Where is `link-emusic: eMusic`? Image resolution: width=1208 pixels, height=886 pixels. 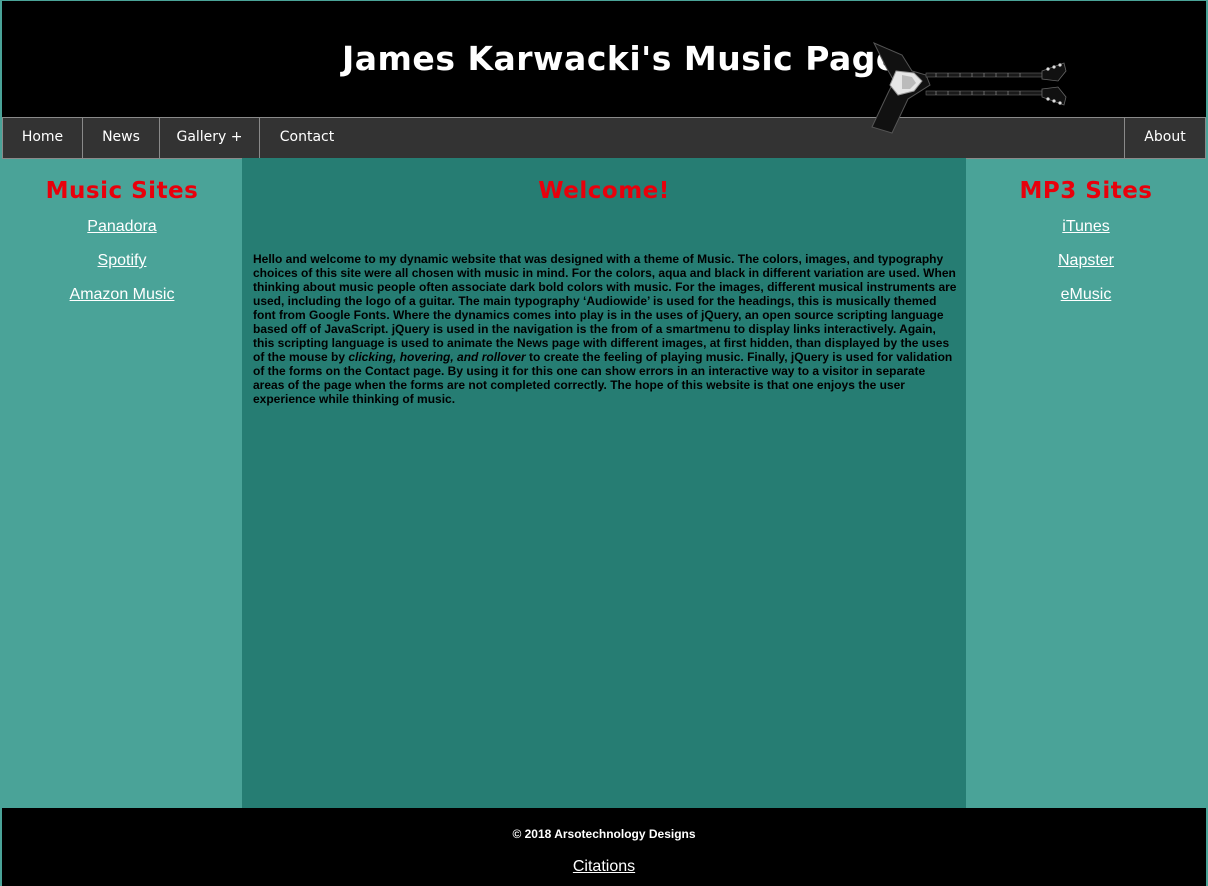 link-emusic: eMusic is located at coordinates (1086, 295).